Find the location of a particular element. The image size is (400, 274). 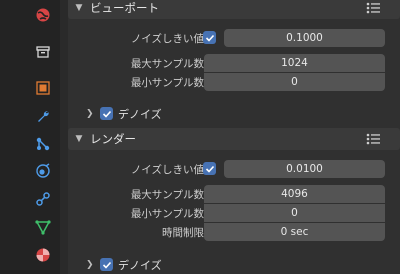

tab-world is located at coordinates (43, 15).